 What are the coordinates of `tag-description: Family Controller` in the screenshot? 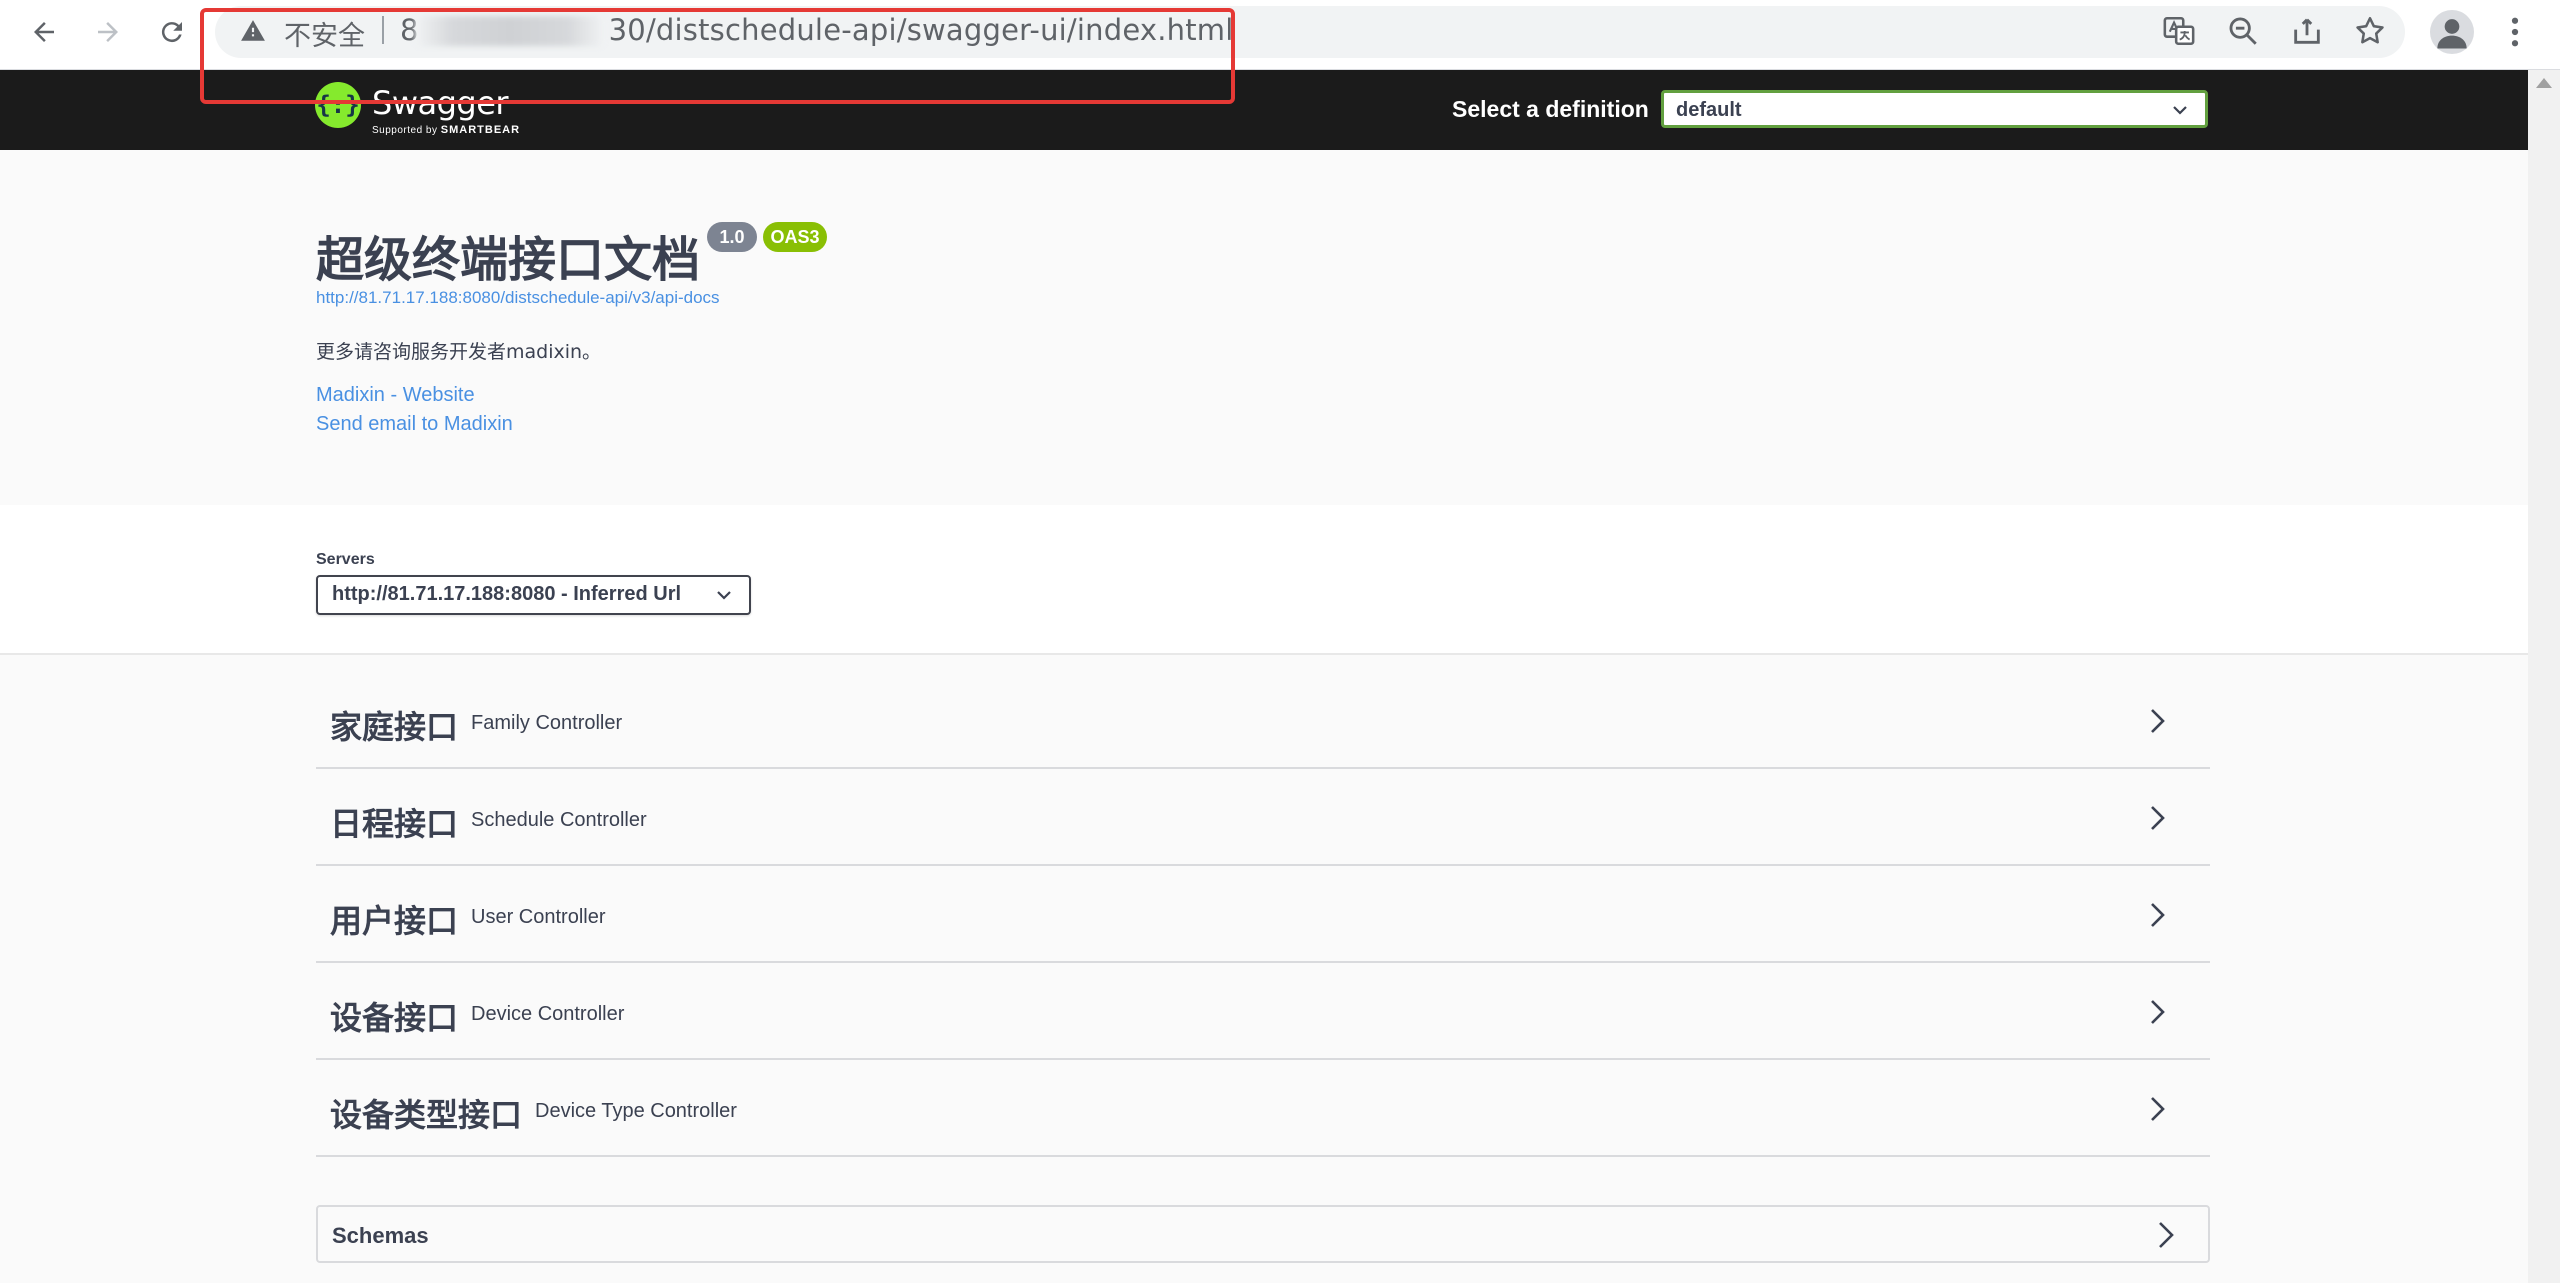 It's located at (547, 723).